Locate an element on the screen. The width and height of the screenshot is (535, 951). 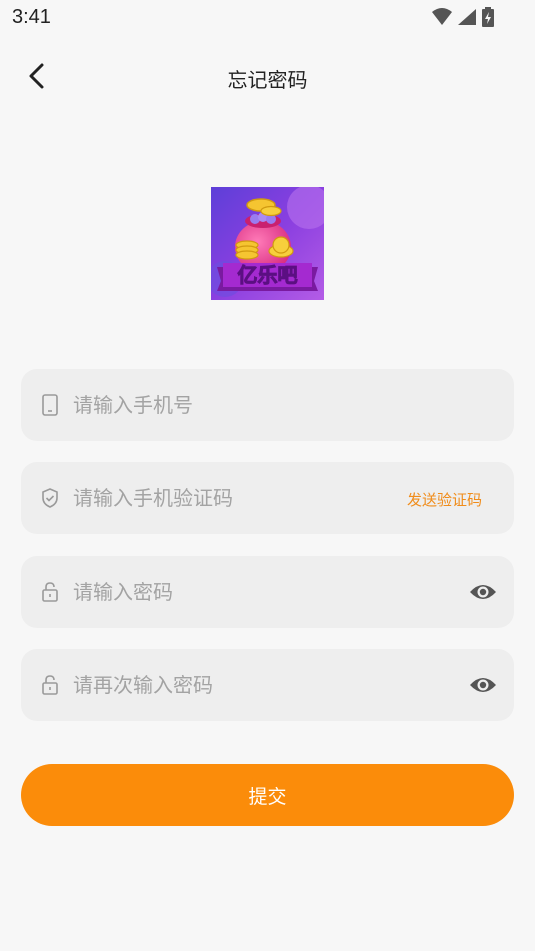
password-input is located at coordinates (233, 592).